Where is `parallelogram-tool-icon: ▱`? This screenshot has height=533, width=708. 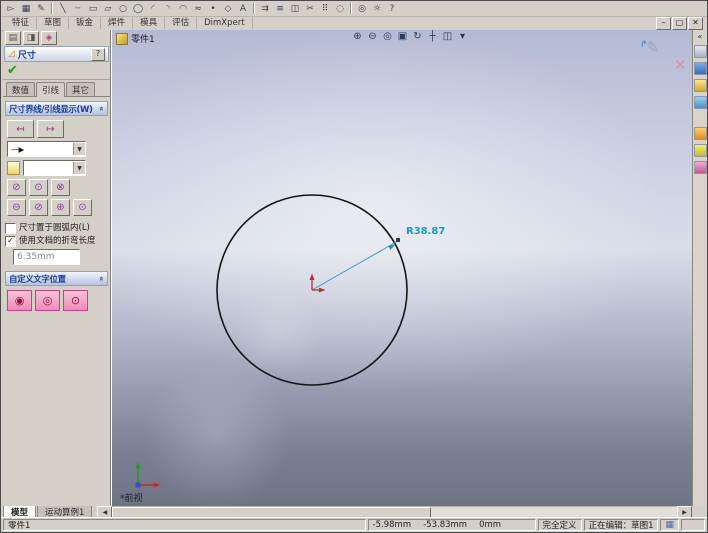 parallelogram-tool-icon: ▱ is located at coordinates (108, 8).